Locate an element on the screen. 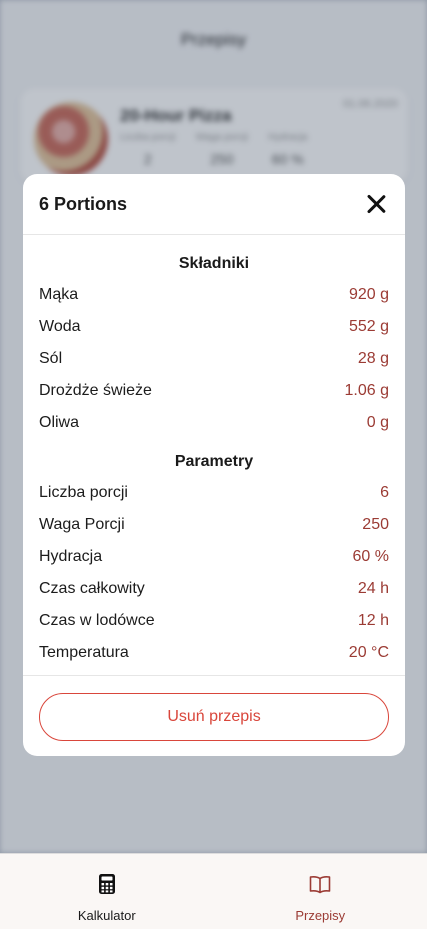 This screenshot has height=929, width=427. parameter-row: Temperatura 20 °C is located at coordinates (214, 653).